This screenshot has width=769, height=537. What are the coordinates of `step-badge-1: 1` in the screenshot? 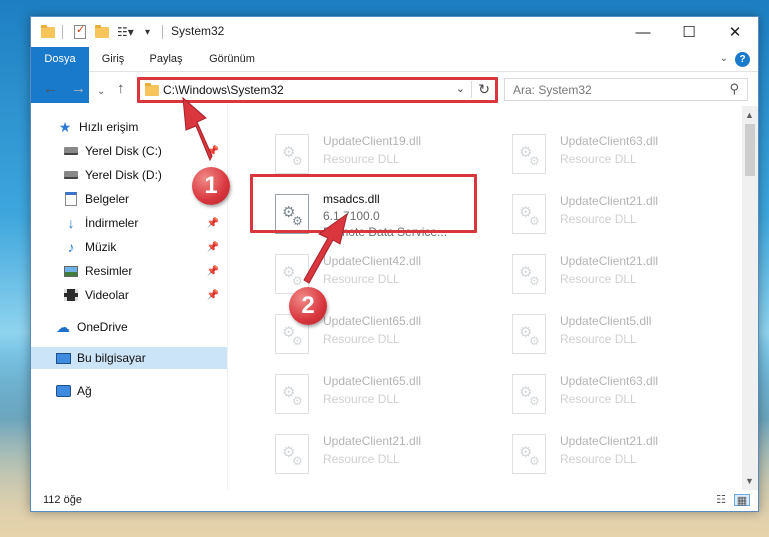 It's located at (211, 186).